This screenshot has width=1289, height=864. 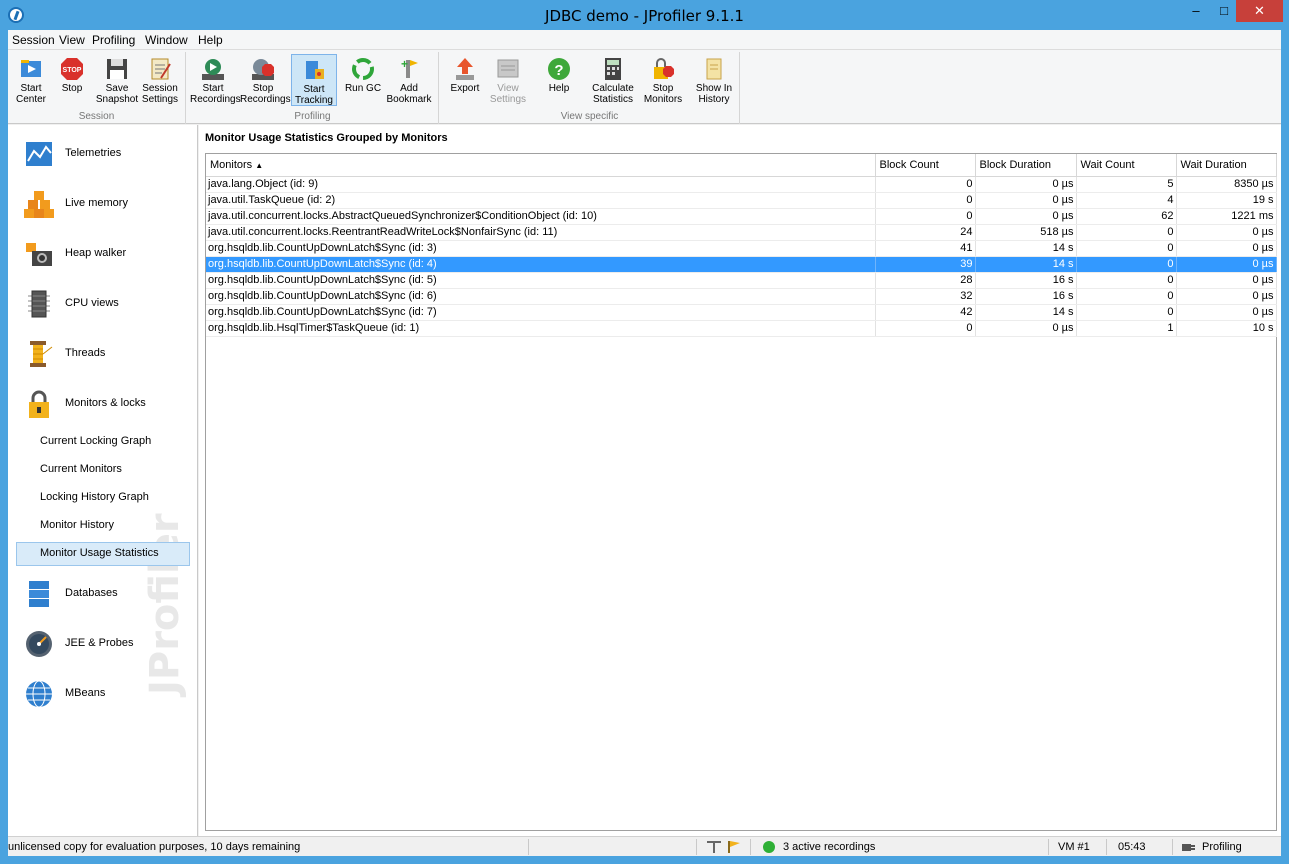 I want to click on bookmark-status-icon, so click(x=714, y=847).